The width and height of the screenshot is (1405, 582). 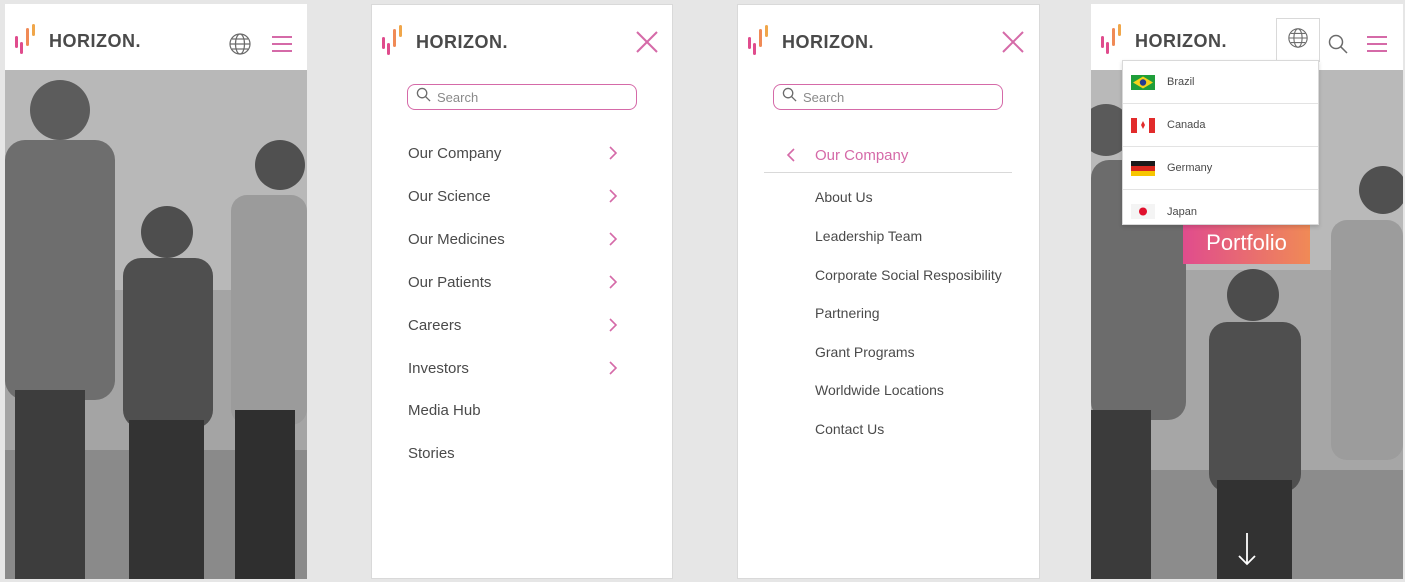 I want to click on menu-item-label: Our Science, so click(x=449, y=196).